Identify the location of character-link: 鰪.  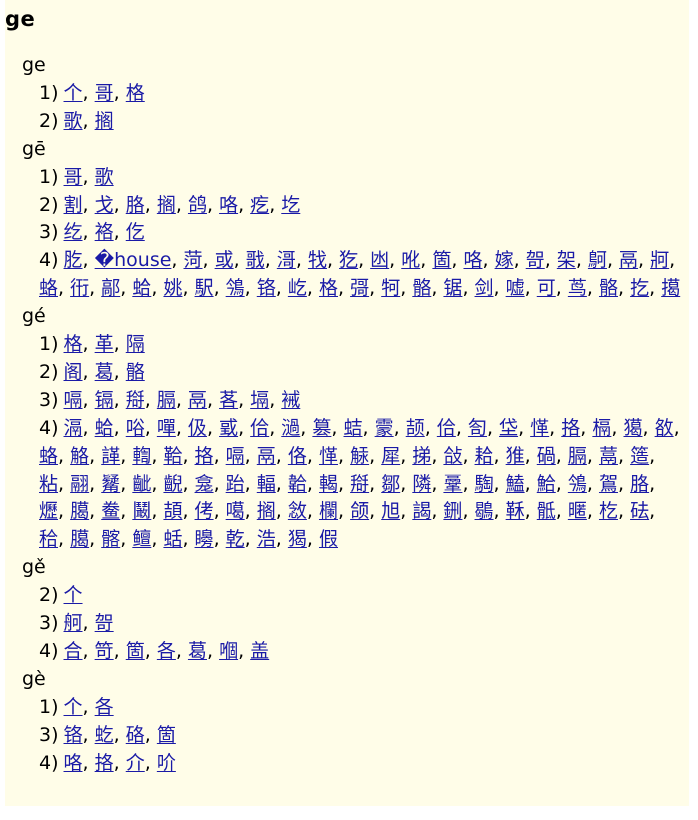
(515, 484).